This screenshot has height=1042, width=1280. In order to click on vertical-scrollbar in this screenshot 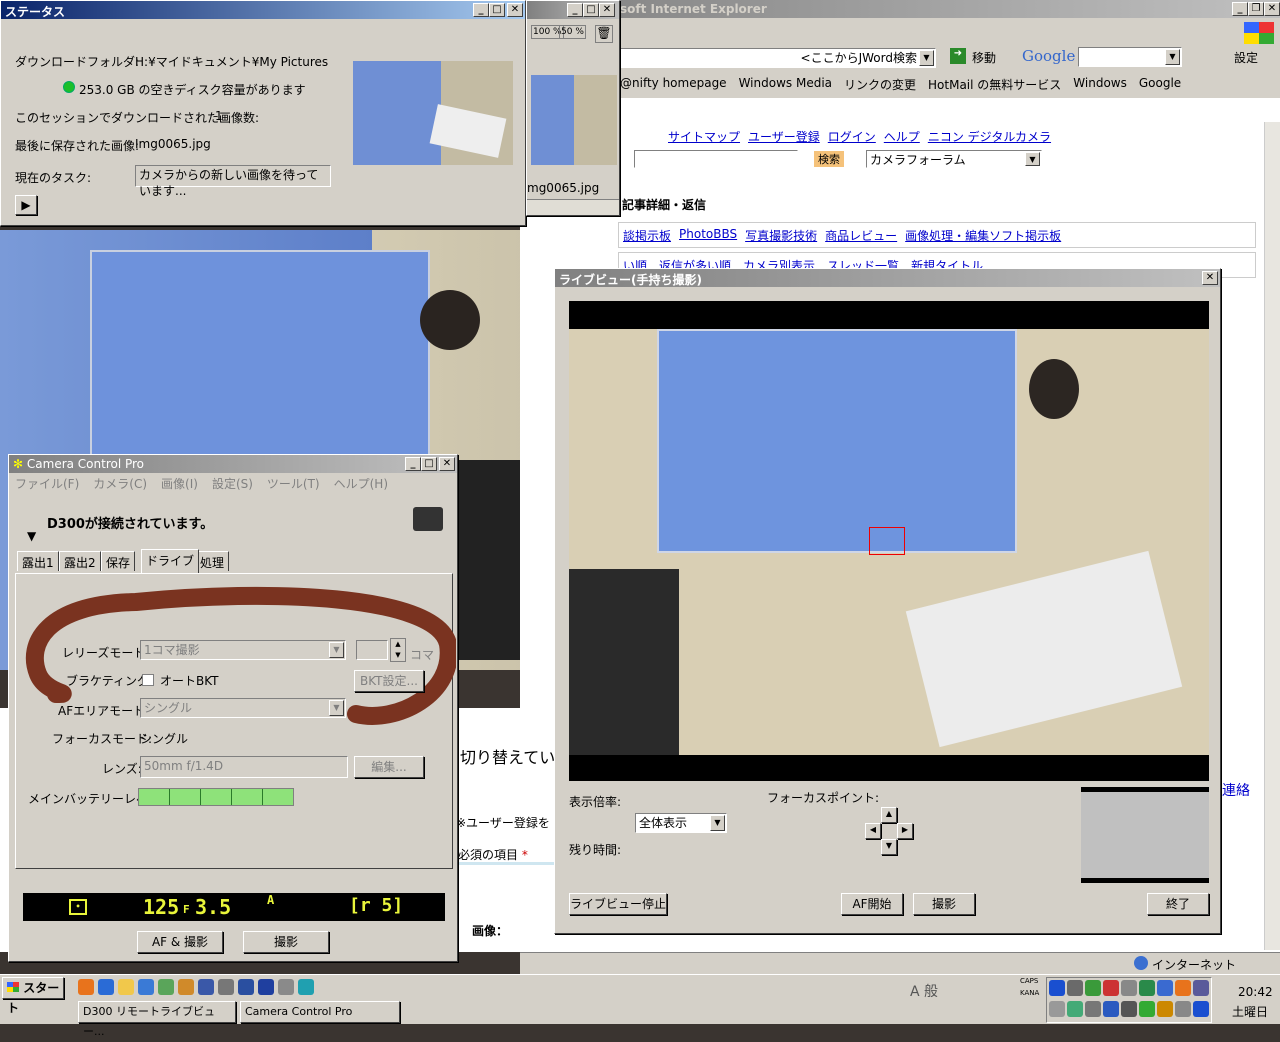, I will do `click(1272, 536)`.